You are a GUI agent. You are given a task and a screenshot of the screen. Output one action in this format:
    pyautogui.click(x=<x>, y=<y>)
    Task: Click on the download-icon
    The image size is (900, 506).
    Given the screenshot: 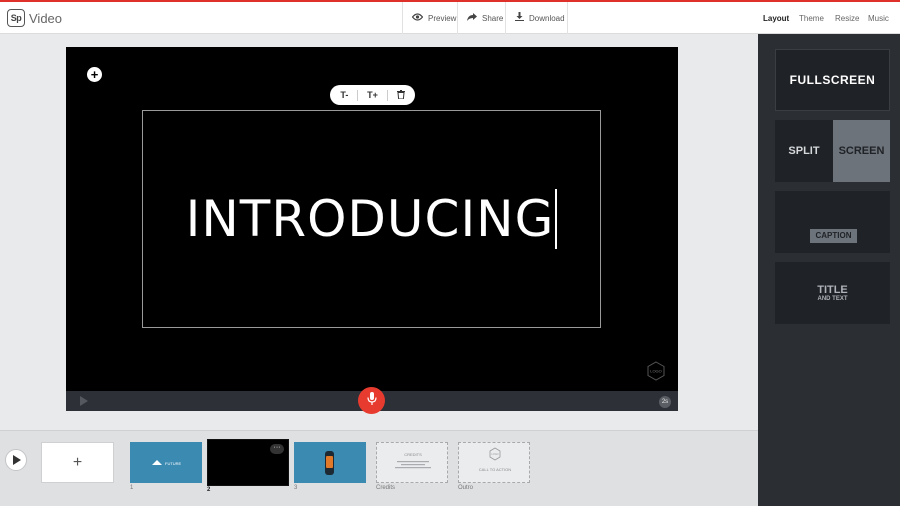 What is the action you would take?
    pyautogui.click(x=519, y=18)
    